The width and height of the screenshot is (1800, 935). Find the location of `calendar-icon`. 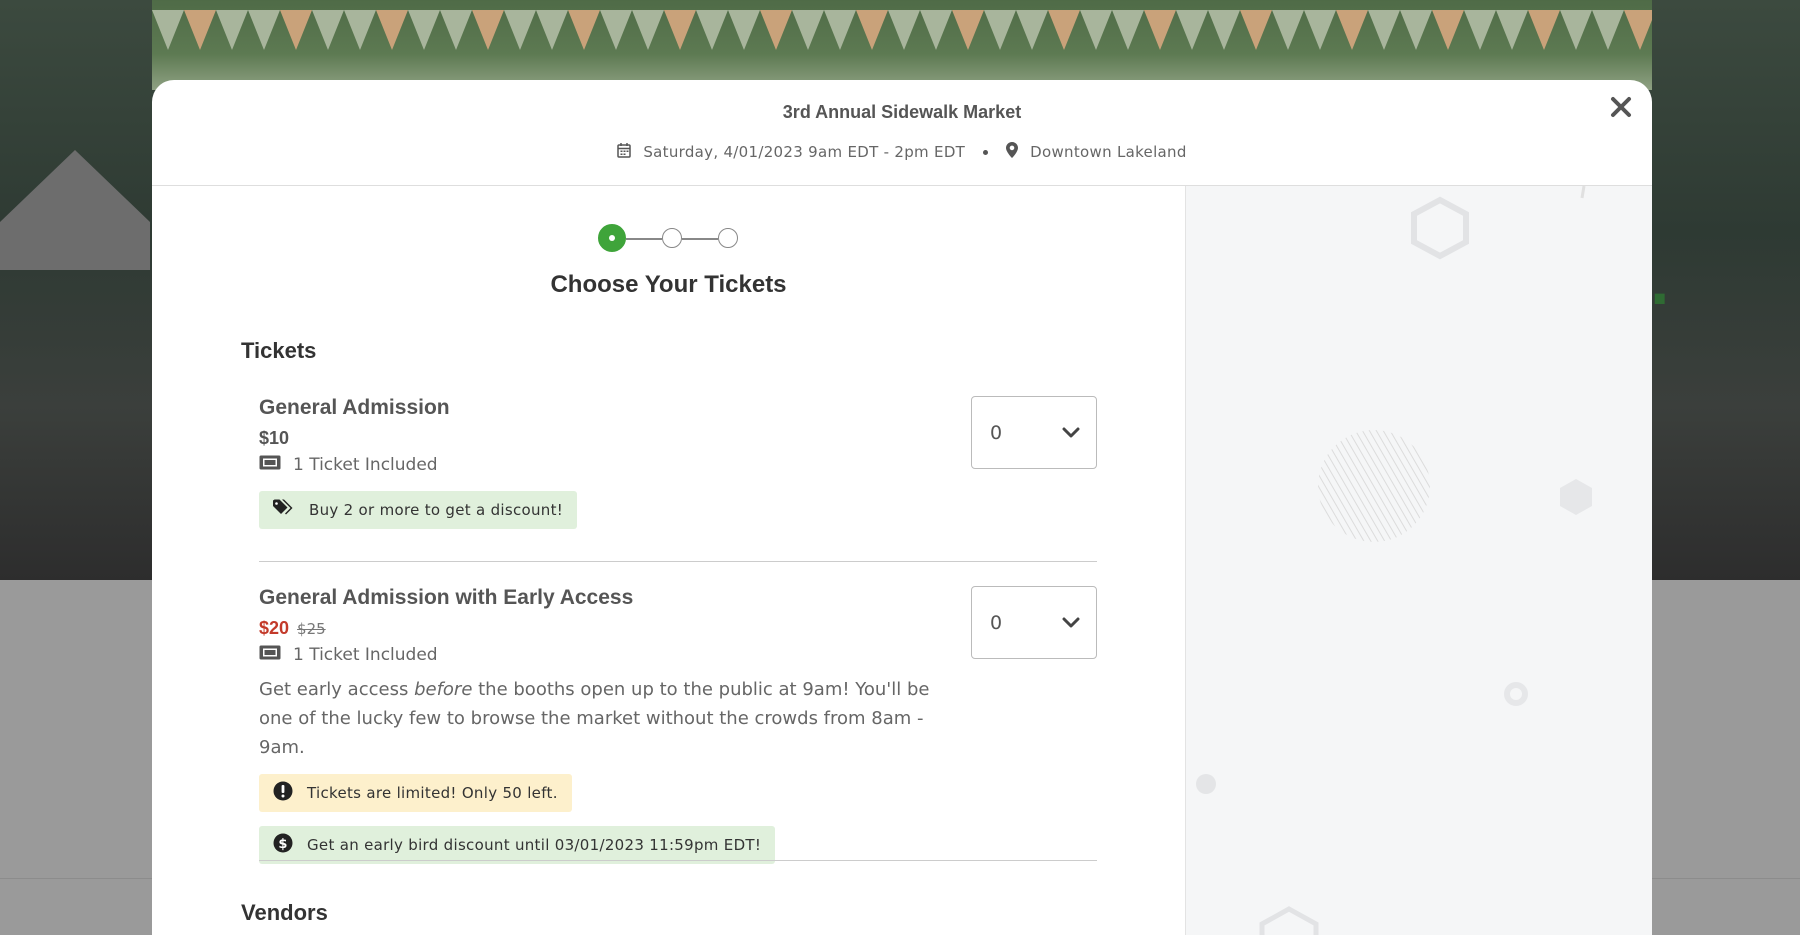

calendar-icon is located at coordinates (624, 152).